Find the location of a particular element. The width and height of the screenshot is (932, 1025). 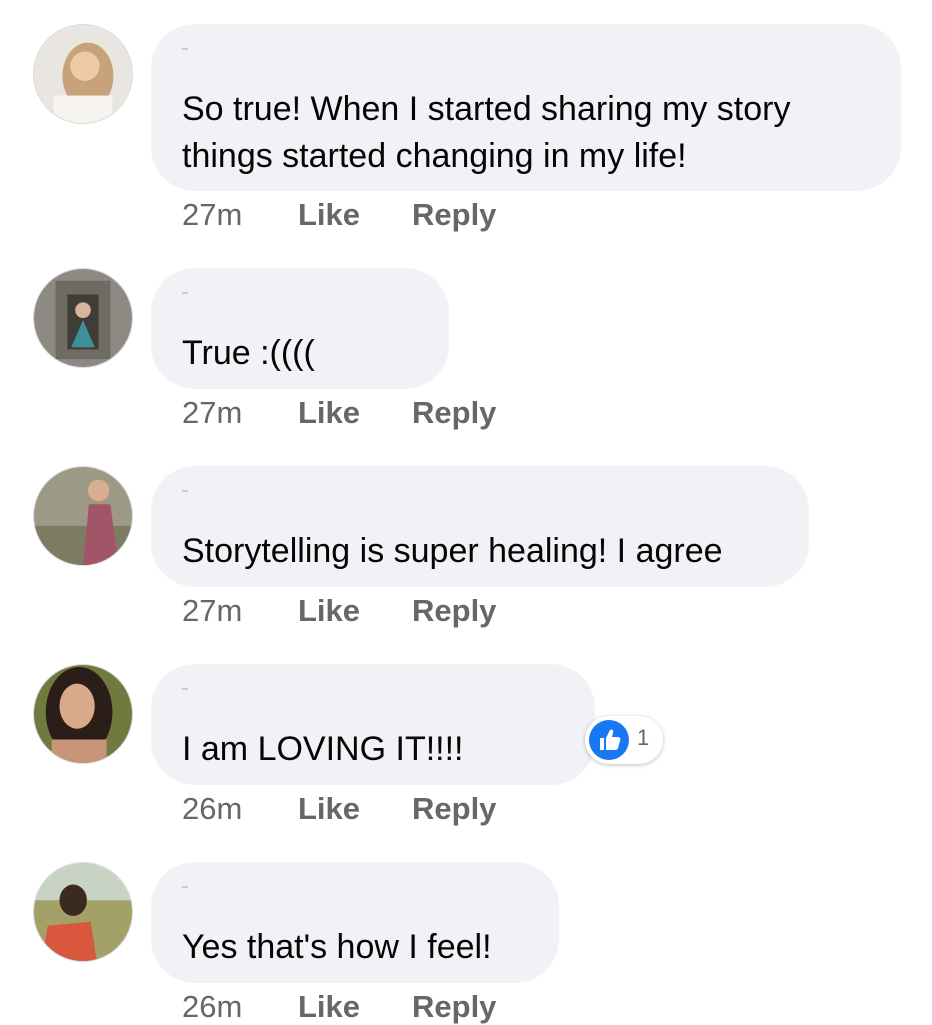

comment-text: I am LOVING IT!!!! is located at coordinates (323, 749).